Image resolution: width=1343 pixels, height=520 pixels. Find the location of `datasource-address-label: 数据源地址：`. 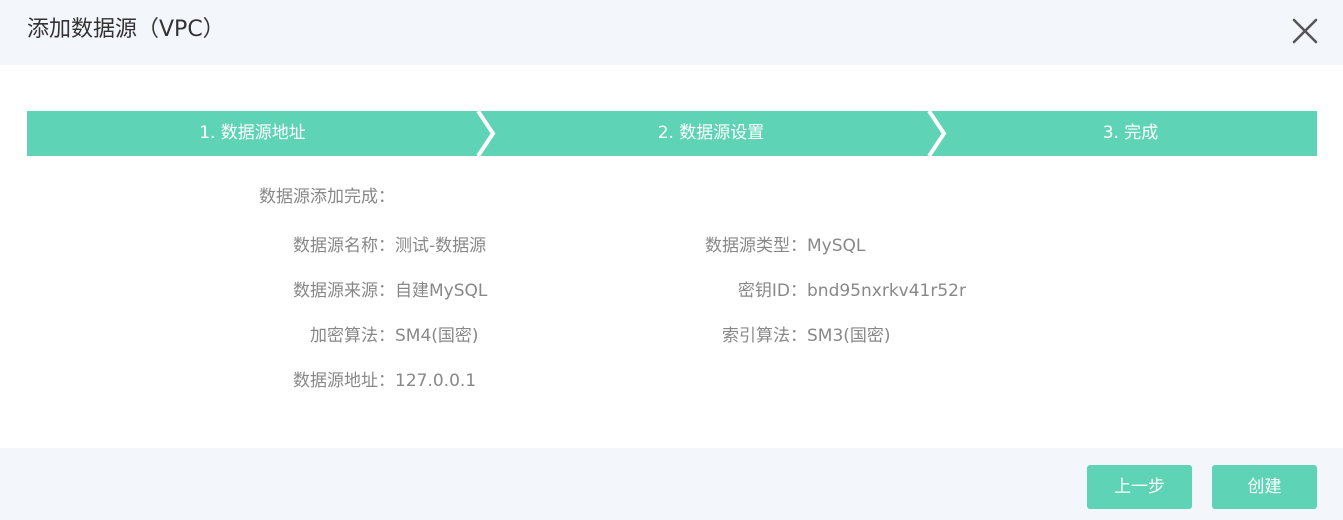

datasource-address-label: 数据源地址： is located at coordinates (344, 381).